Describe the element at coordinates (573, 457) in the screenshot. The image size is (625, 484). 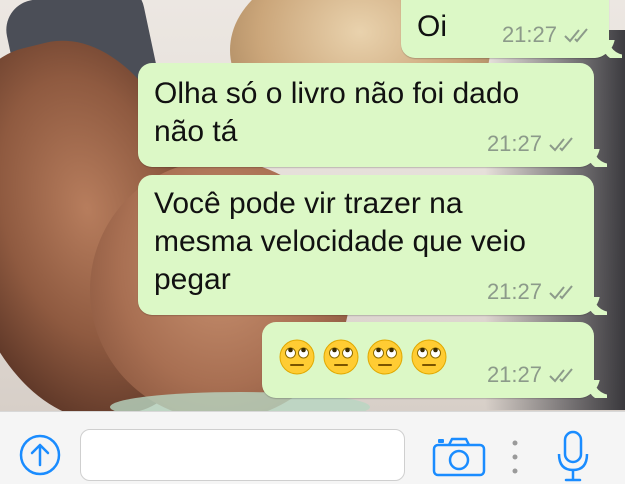
I see `microphone-icon` at that location.